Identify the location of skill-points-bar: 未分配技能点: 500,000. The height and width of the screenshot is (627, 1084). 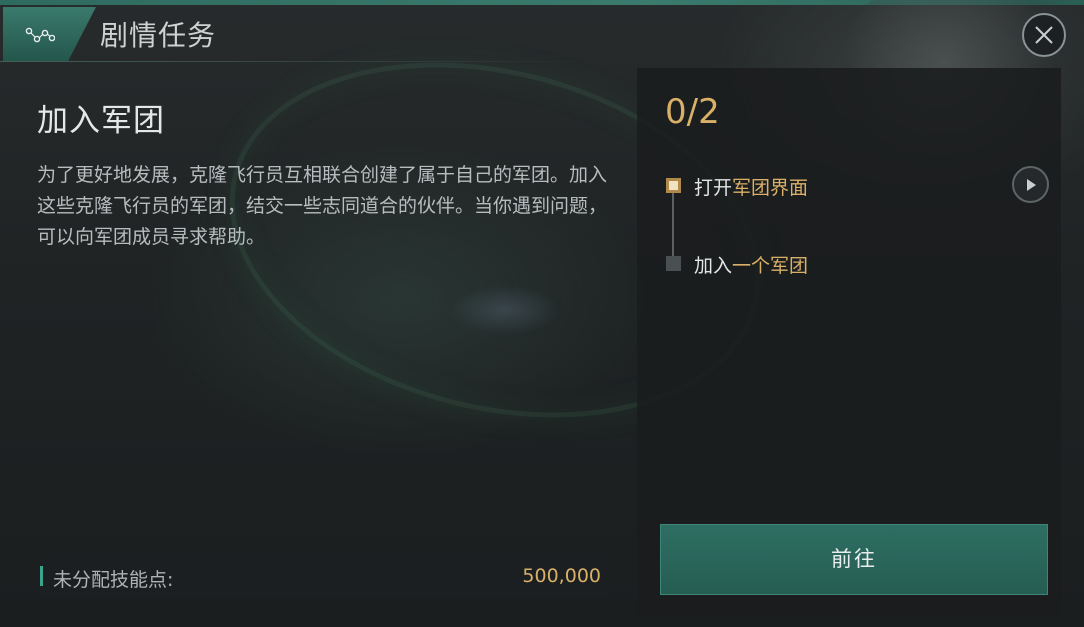
(324, 576).